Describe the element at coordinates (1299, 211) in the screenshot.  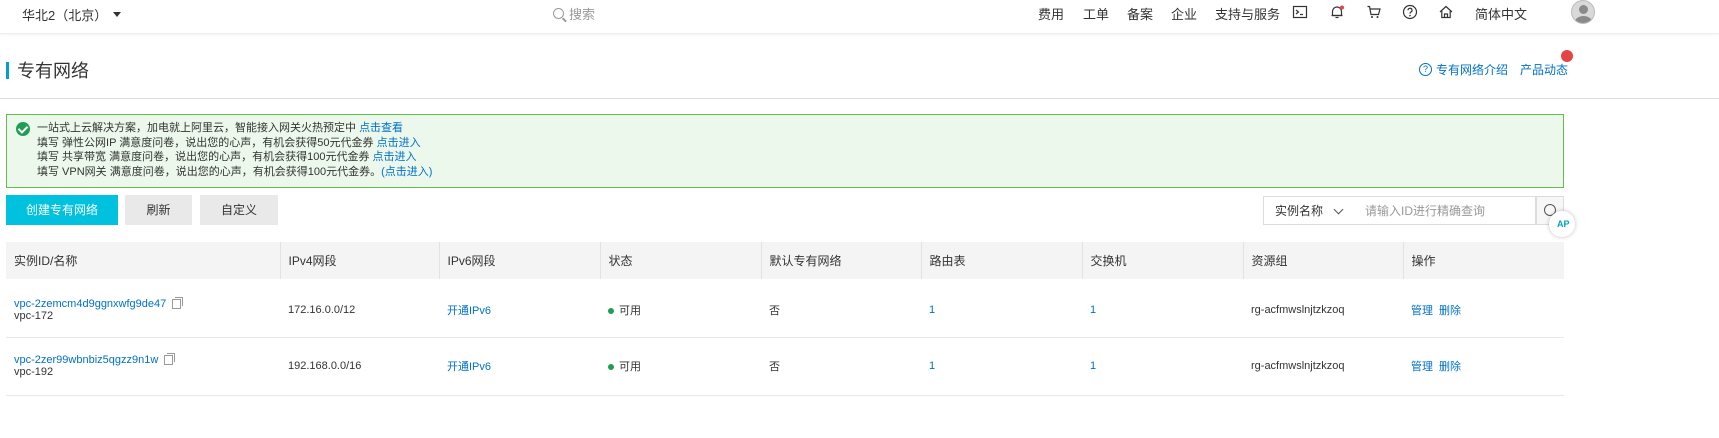
I see `filter-select-value: 实例名称` at that location.